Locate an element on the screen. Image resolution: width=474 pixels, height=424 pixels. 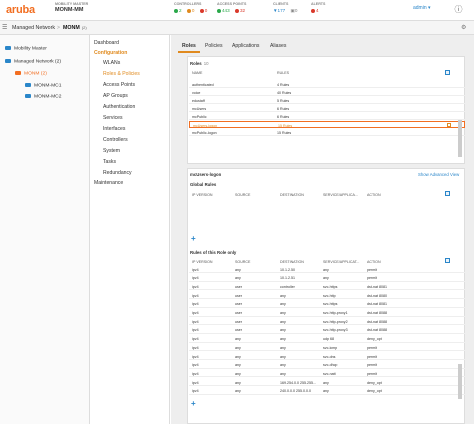
controllers-warn-count: 0 is located at coordinates (193, 10).